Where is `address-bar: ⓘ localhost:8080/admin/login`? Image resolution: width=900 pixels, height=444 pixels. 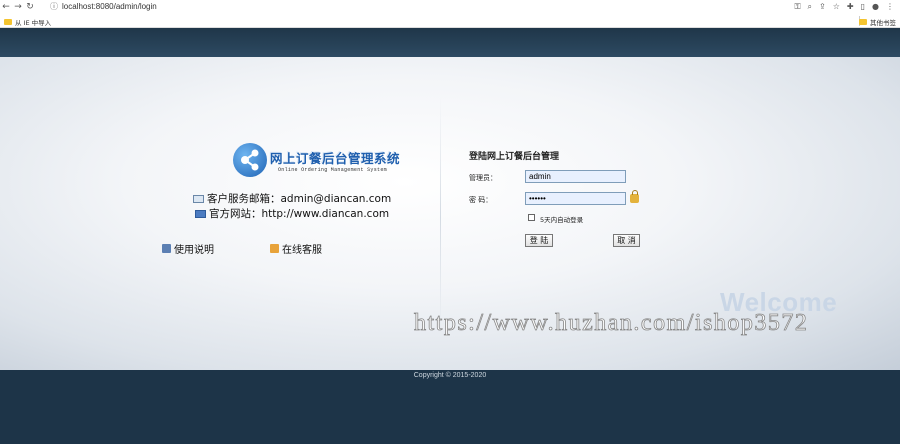
address-bar: ⓘ localhost:8080/admin/login is located at coordinates (410, 6).